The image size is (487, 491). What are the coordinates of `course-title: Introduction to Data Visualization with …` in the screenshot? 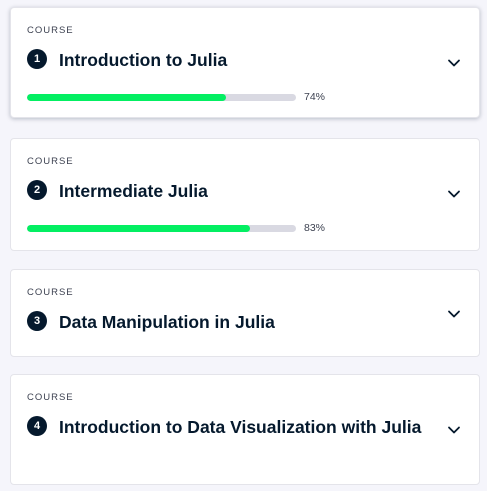 It's located at (240, 427).